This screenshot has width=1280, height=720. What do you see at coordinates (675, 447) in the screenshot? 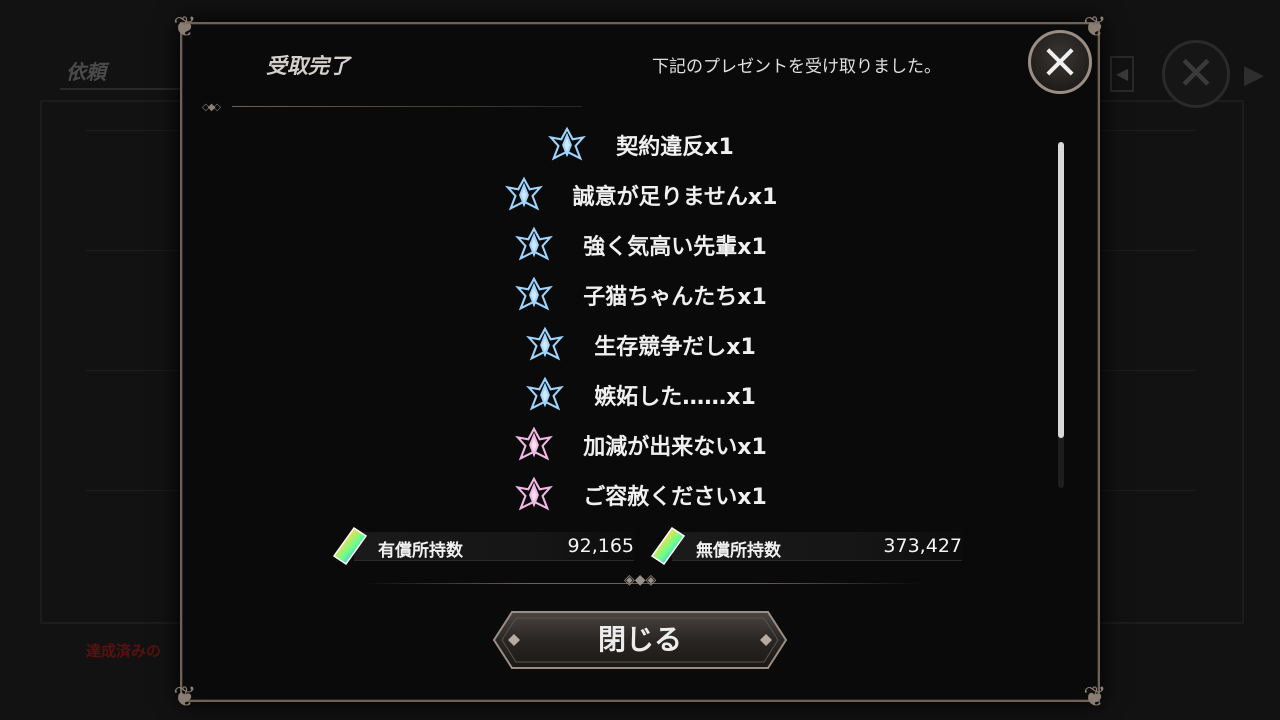
I see `reward-item-label: 加減が出来ないx1` at bounding box center [675, 447].